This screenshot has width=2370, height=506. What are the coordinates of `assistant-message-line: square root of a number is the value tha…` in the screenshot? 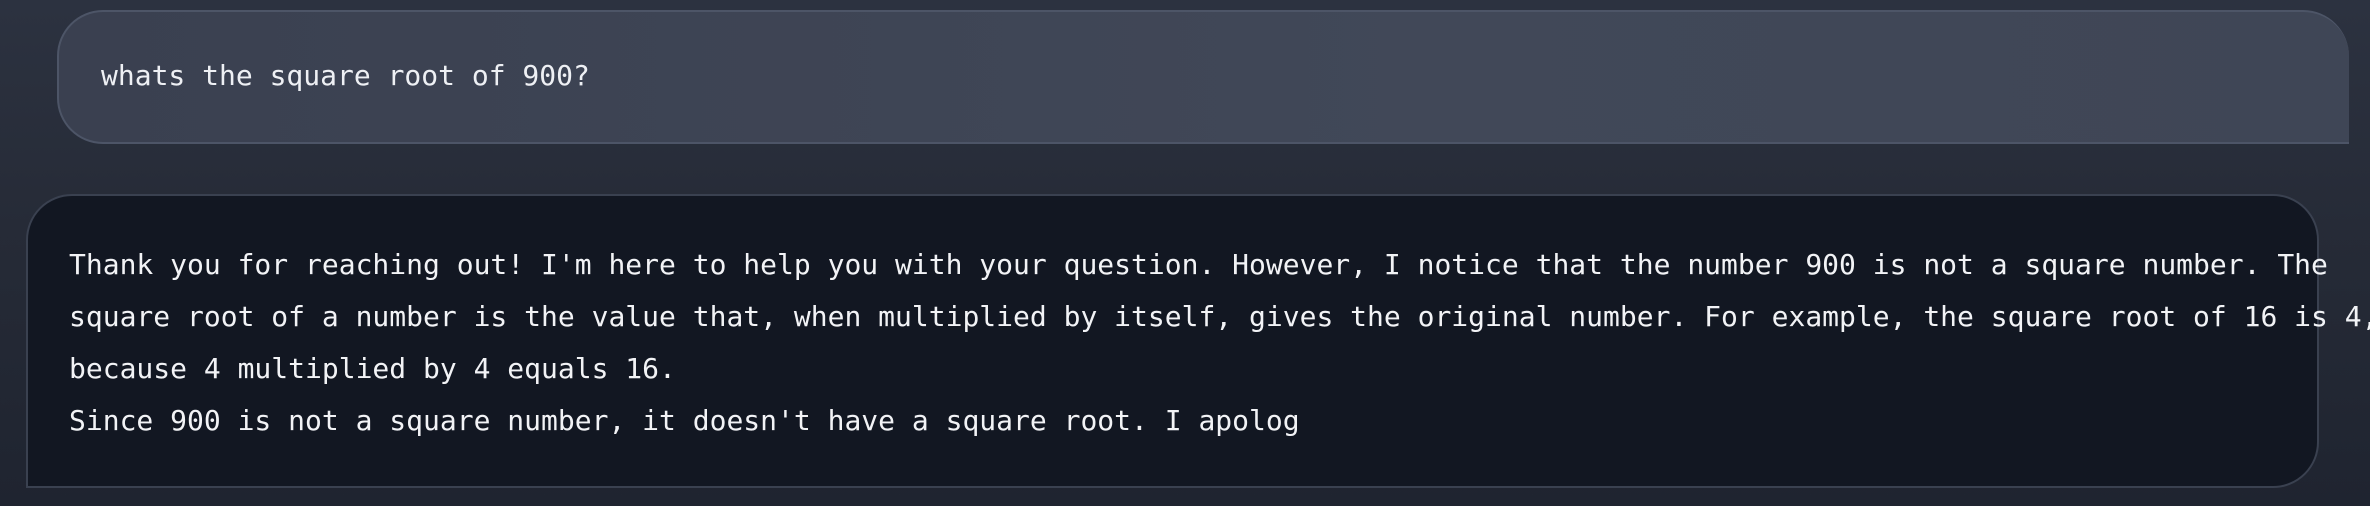 It's located at (1219, 316).